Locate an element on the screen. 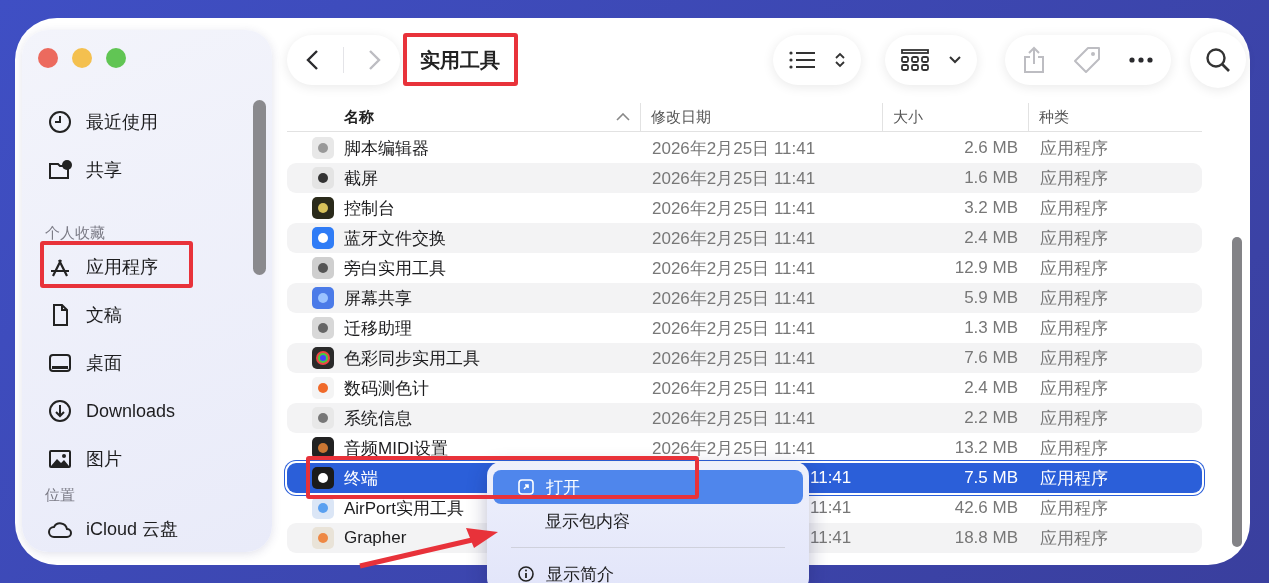  file-size: 2.2 MB is located at coordinates (991, 417).